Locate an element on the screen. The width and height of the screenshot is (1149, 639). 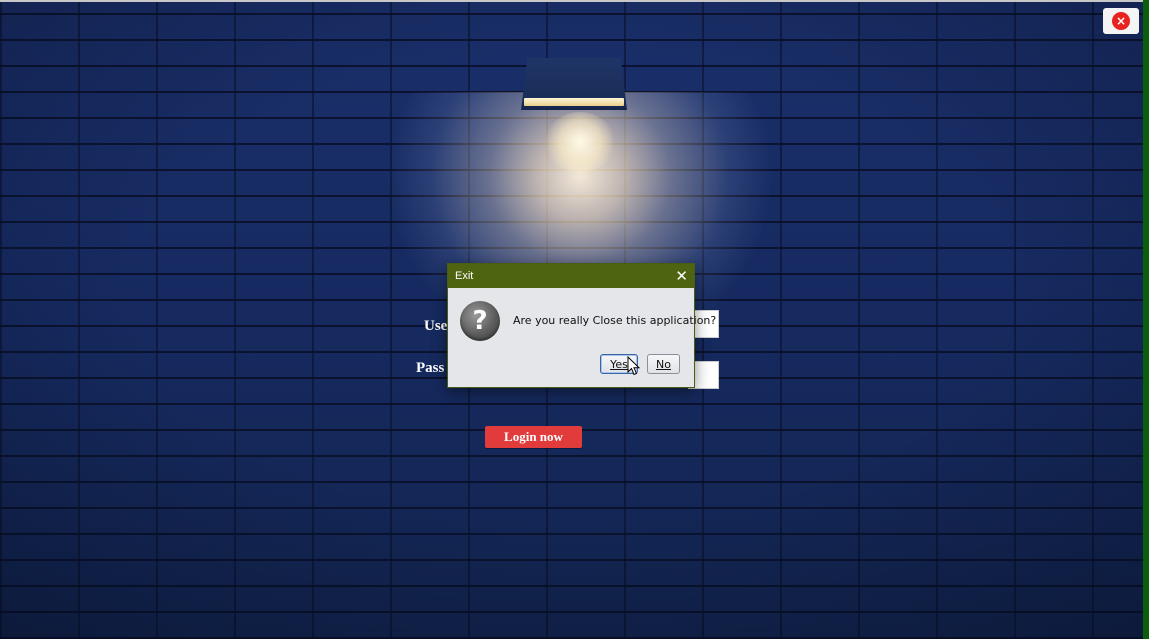
login-button: Login now is located at coordinates (533, 437).